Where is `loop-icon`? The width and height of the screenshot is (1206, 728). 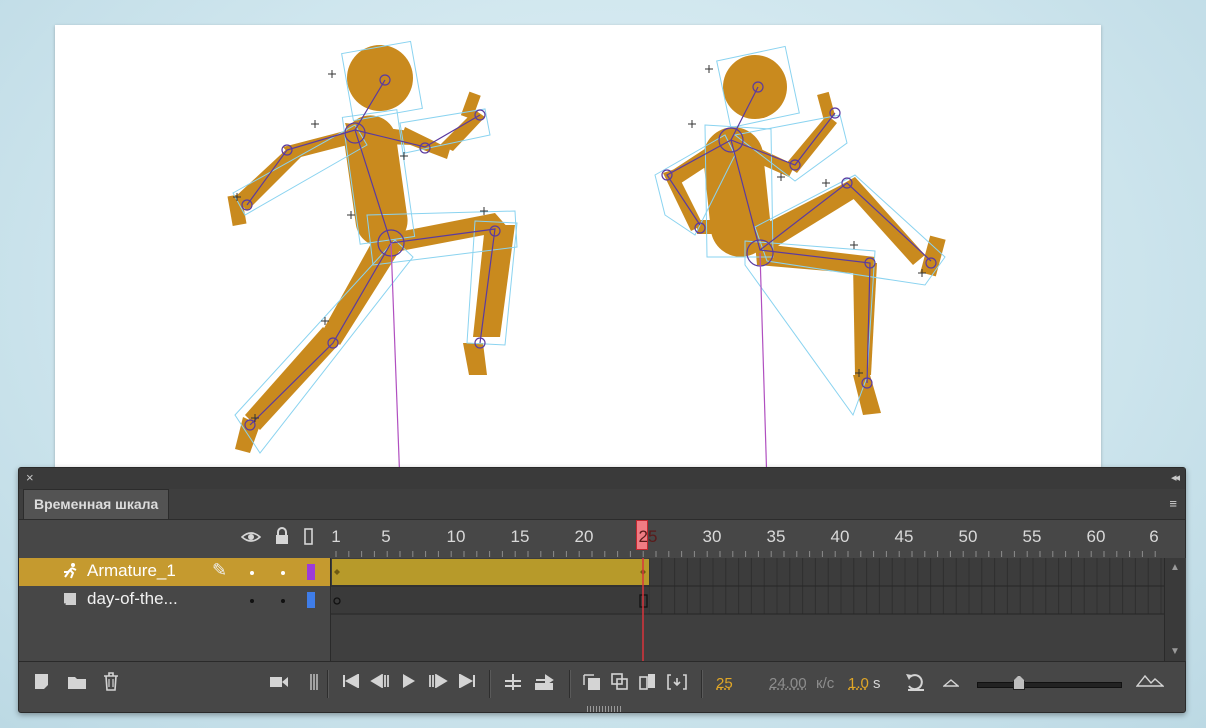
loop-icon is located at coordinates (545, 682).